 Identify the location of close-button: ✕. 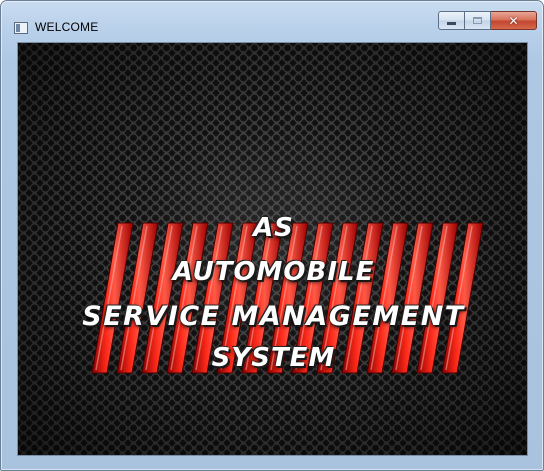
(514, 20).